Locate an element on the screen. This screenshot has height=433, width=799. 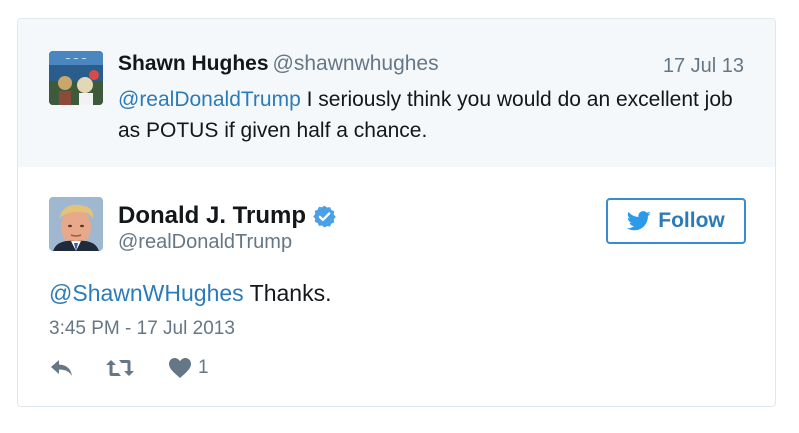
twitter-bird-icon is located at coordinates (639, 221).